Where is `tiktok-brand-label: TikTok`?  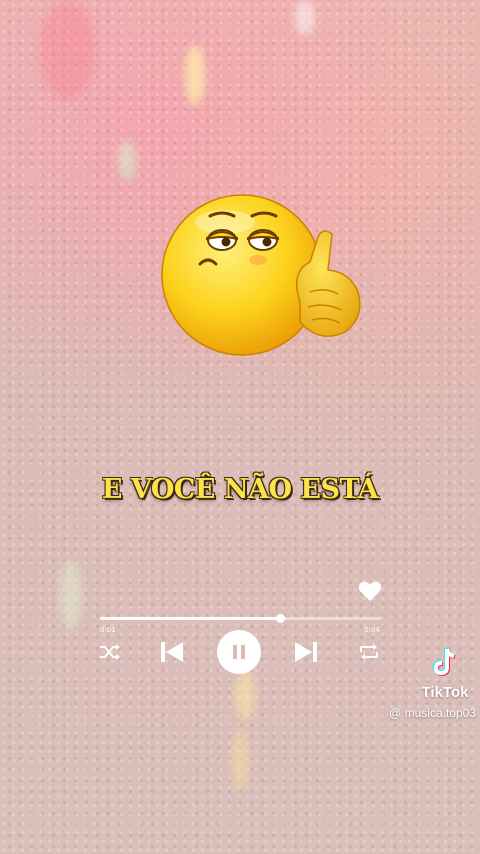 tiktok-brand-label: TikTok is located at coordinates (445, 692).